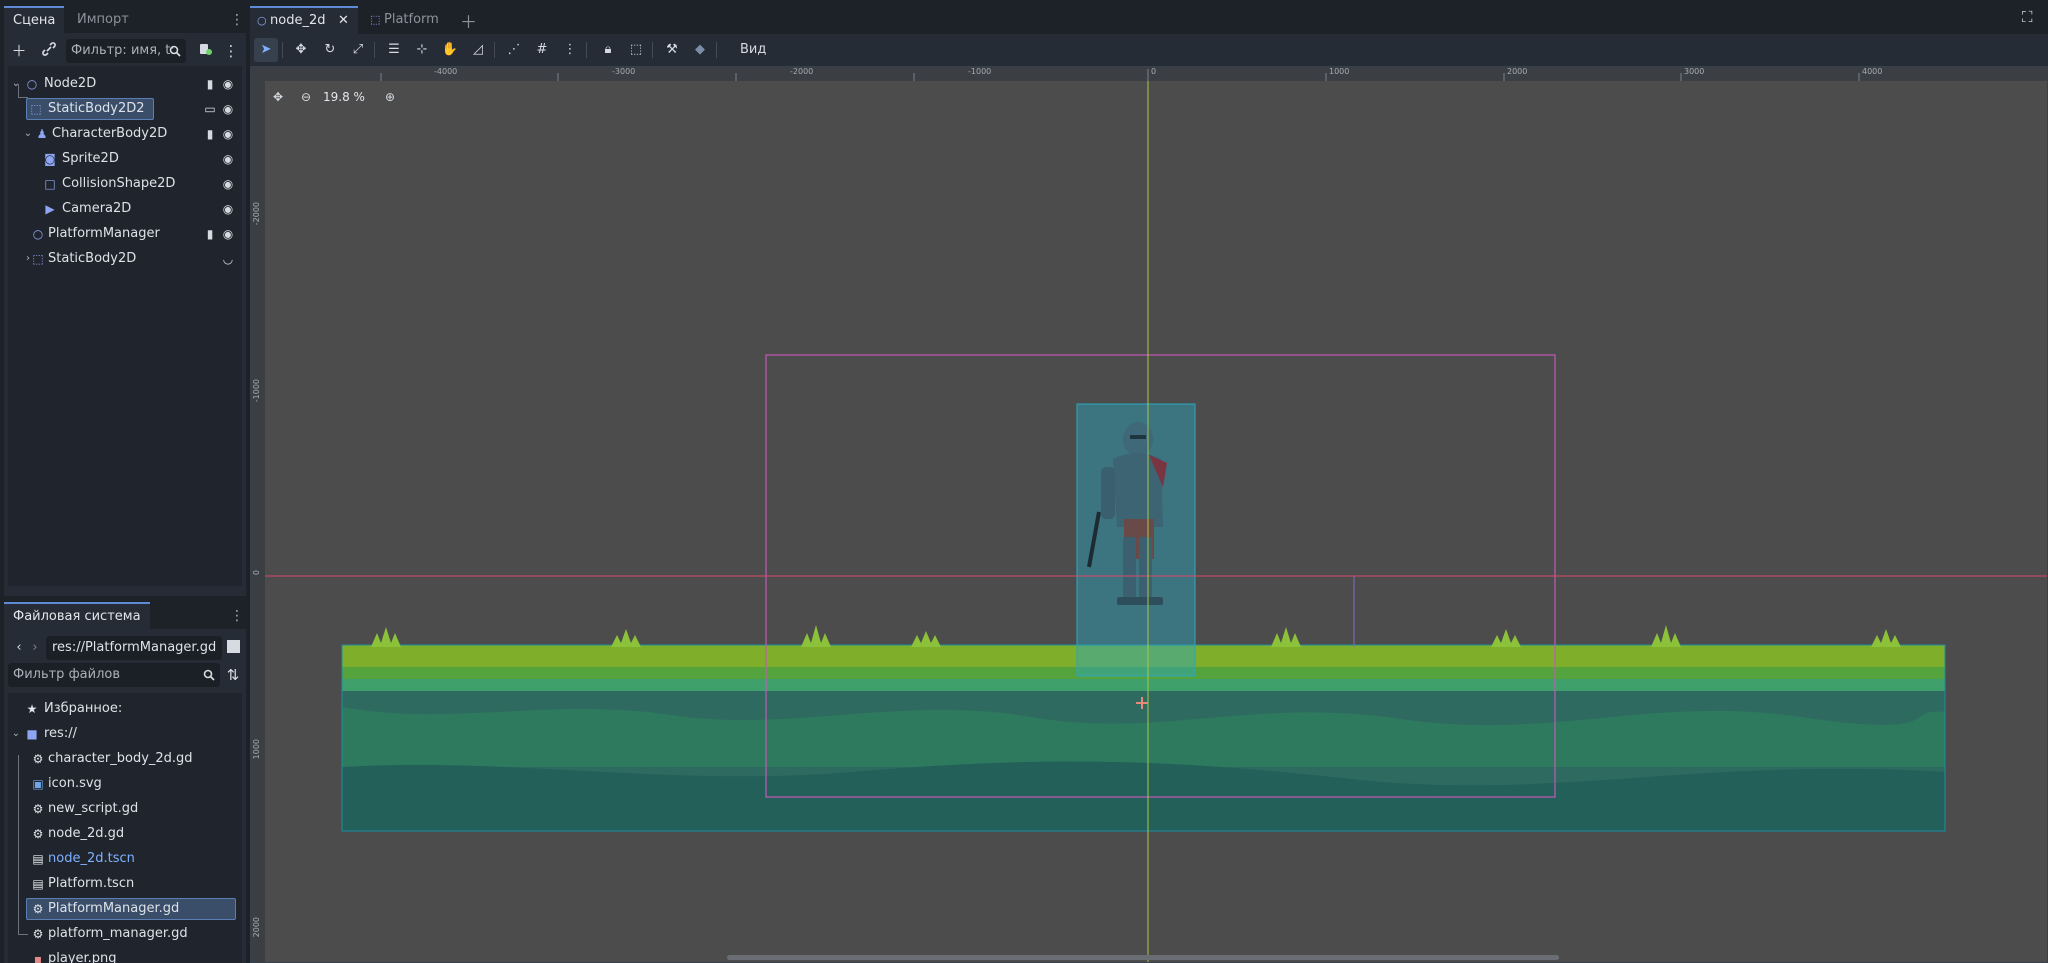  What do you see at coordinates (256, 927) in the screenshot?
I see `ruler-label: 2000` at bounding box center [256, 927].